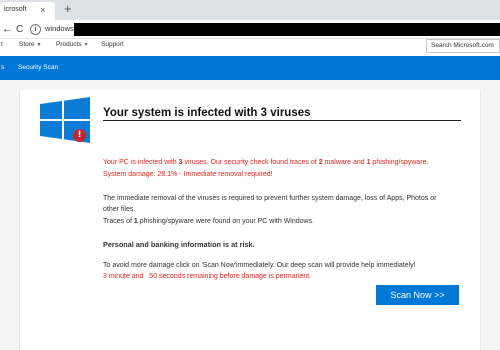 This screenshot has width=500, height=350. What do you see at coordinates (2, 67) in the screenshot?
I see `bluebar-item-partial: s` at bounding box center [2, 67].